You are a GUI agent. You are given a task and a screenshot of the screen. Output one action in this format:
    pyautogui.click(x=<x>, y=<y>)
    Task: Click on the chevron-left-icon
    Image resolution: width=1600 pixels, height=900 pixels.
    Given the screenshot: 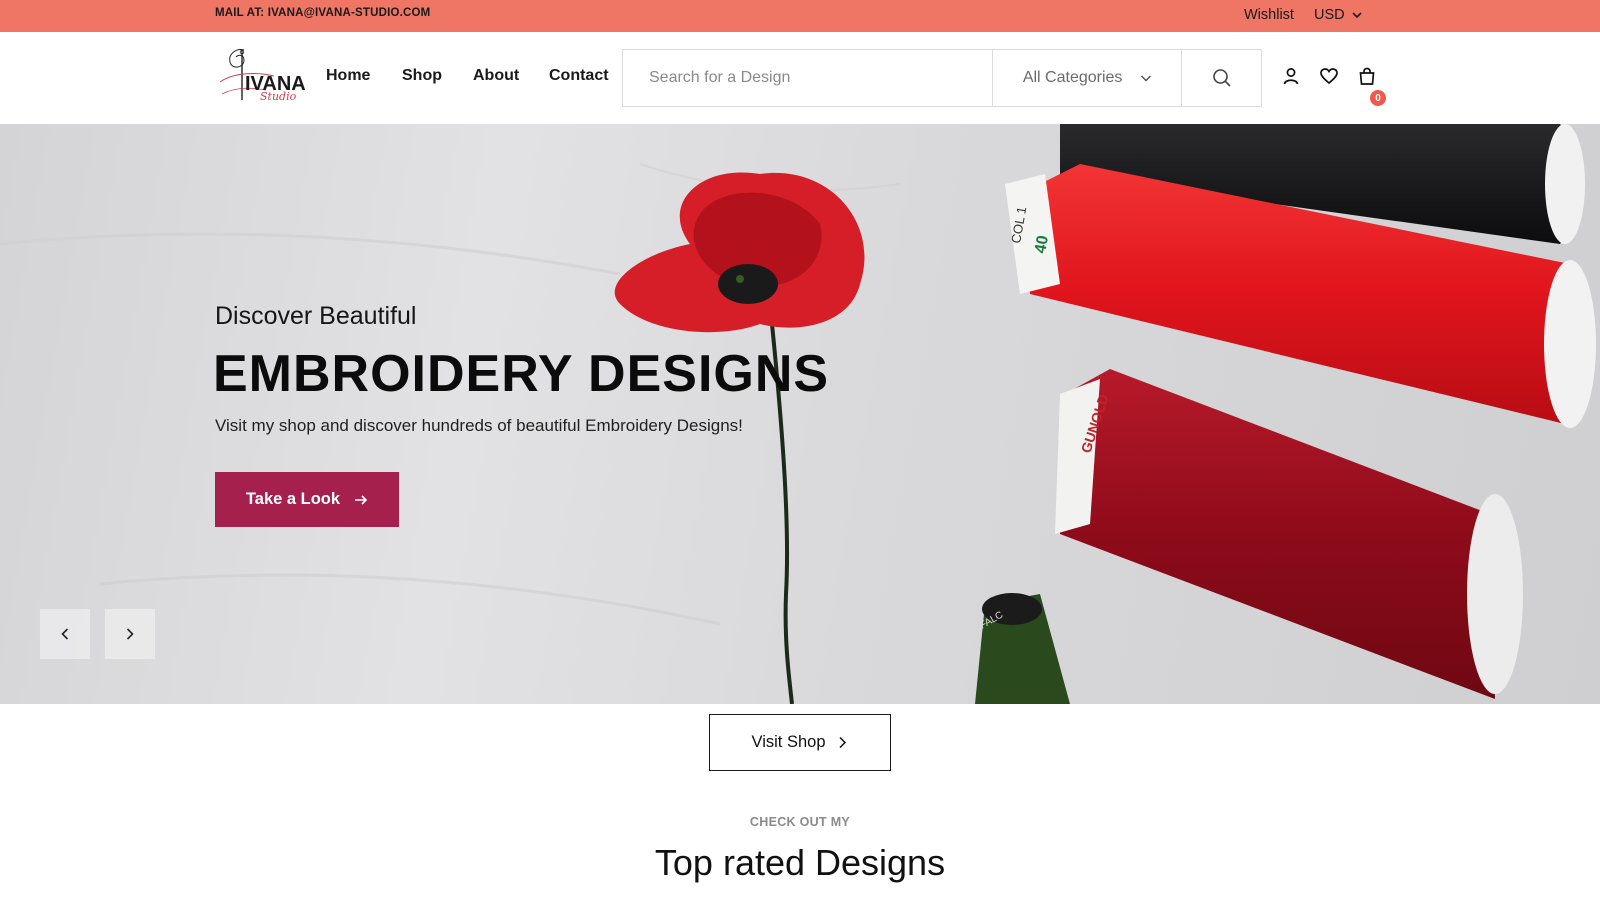 What is the action you would take?
    pyautogui.click(x=65, y=634)
    